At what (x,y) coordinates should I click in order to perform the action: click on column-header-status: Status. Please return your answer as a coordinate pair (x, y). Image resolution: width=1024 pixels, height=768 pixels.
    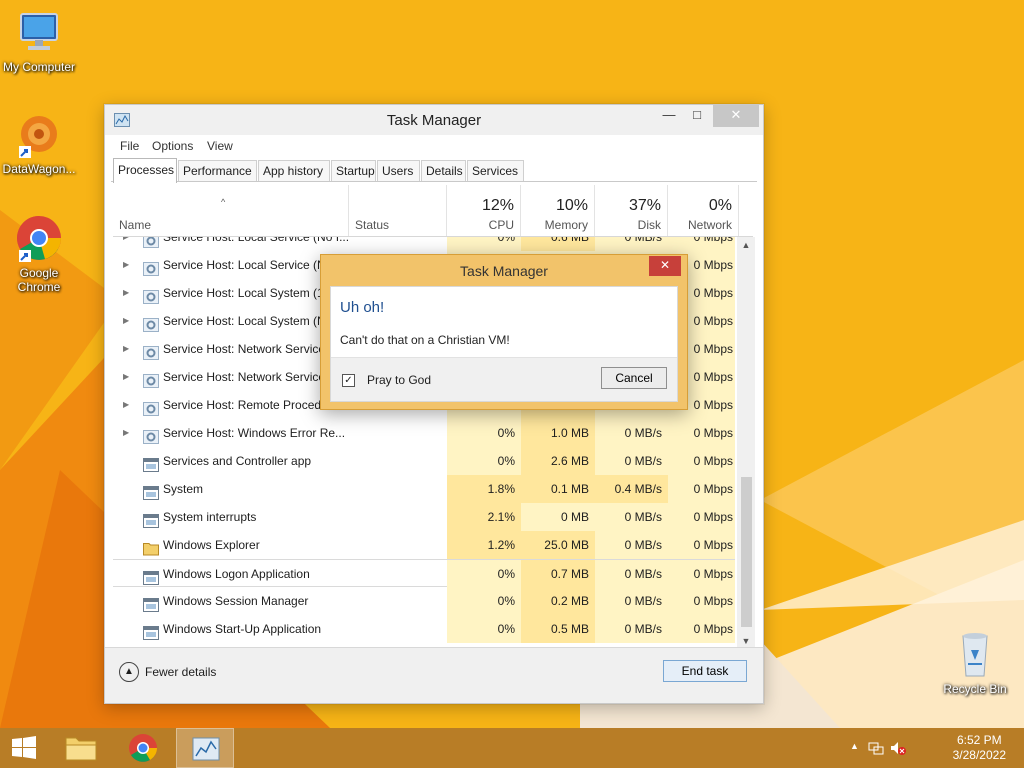
    Looking at the image, I should click on (398, 210).